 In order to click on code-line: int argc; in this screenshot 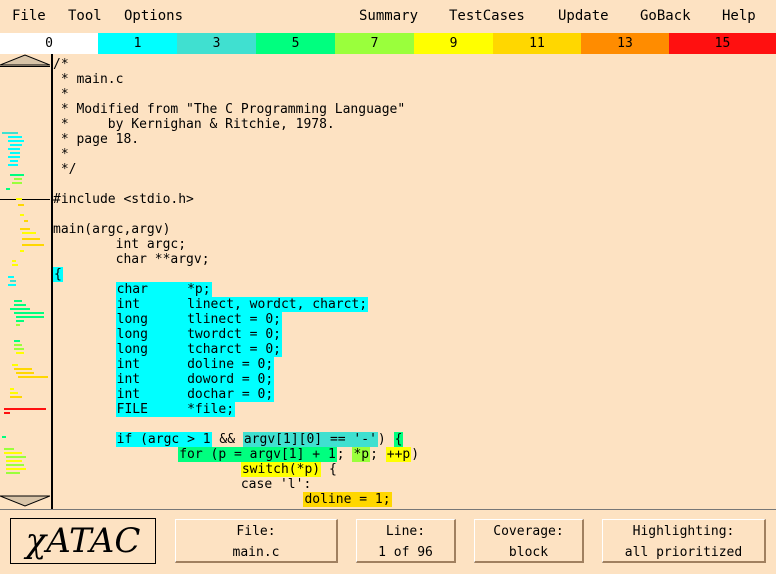, I will do `click(414, 244)`.